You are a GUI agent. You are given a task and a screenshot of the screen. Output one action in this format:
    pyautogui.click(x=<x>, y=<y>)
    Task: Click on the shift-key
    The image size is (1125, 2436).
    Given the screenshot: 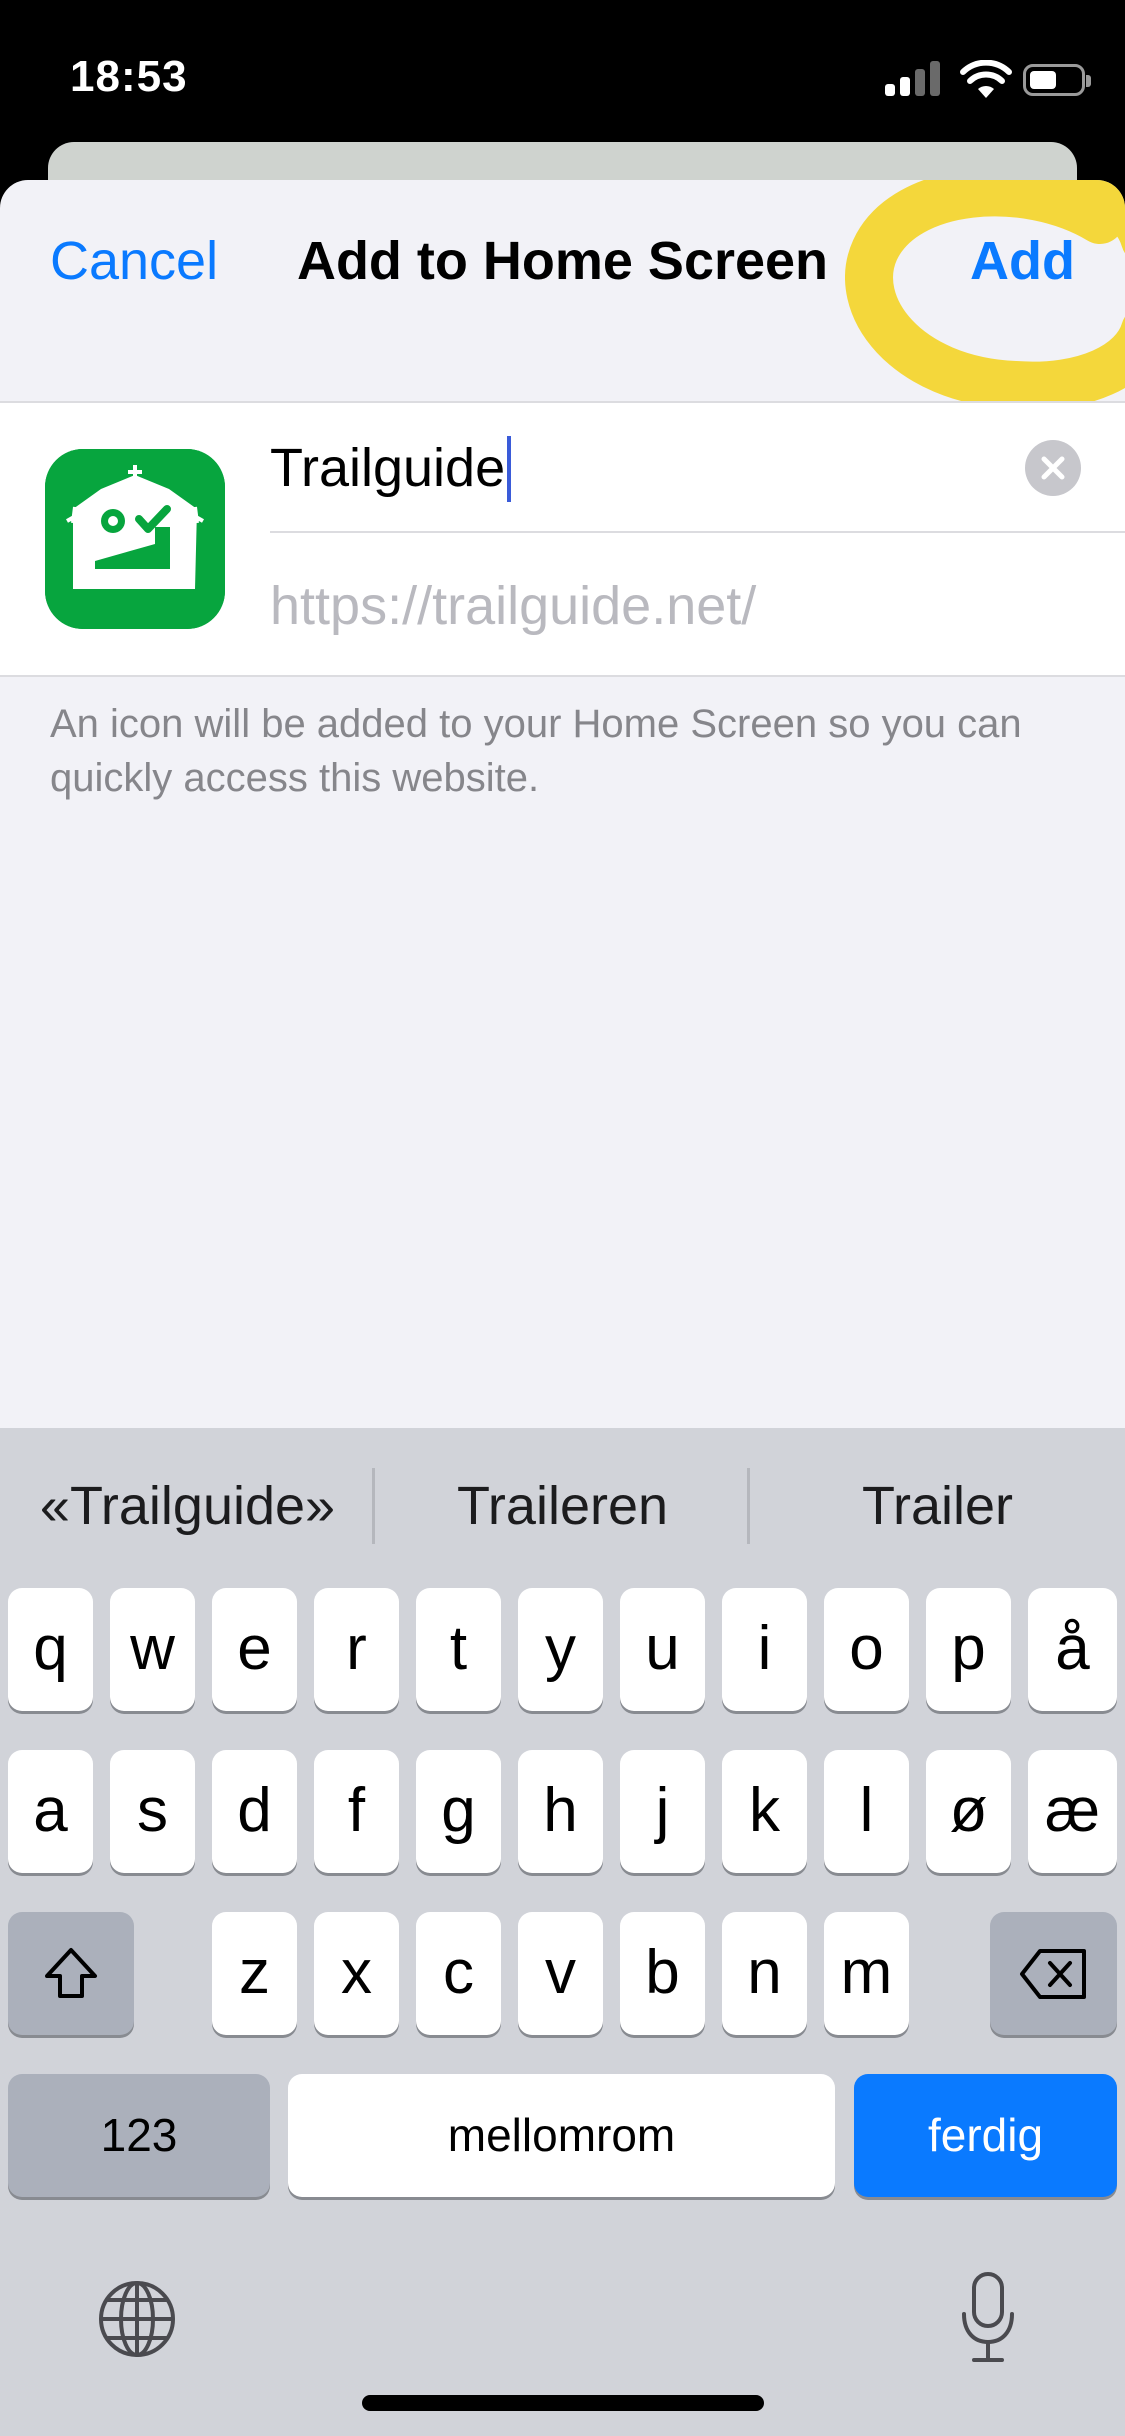 What is the action you would take?
    pyautogui.click(x=71, y=1973)
    